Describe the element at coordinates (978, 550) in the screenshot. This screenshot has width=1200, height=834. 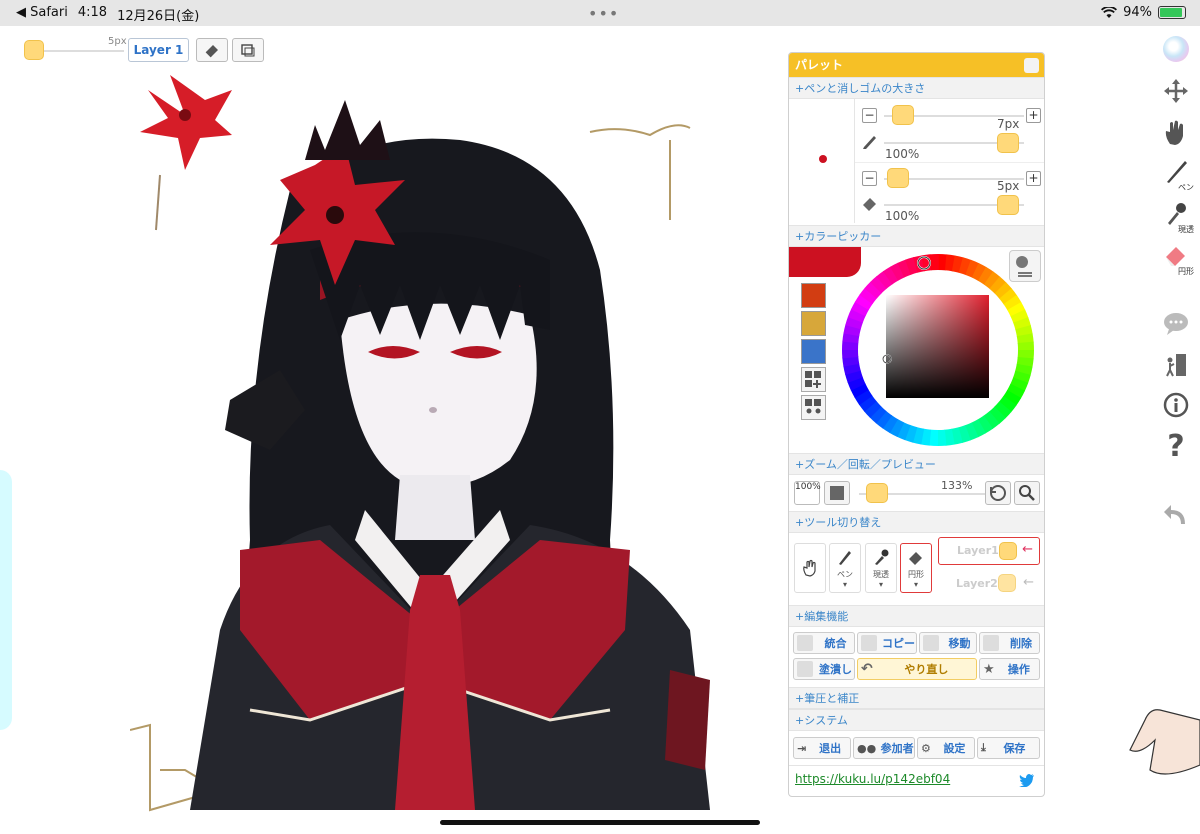
I see `layer-1-label: Layer1` at that location.